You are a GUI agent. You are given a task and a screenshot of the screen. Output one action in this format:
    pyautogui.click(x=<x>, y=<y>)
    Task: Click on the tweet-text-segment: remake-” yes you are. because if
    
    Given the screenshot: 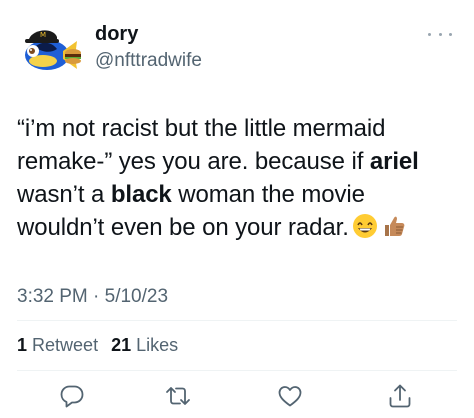 What is the action you would take?
    pyautogui.click(x=193, y=161)
    